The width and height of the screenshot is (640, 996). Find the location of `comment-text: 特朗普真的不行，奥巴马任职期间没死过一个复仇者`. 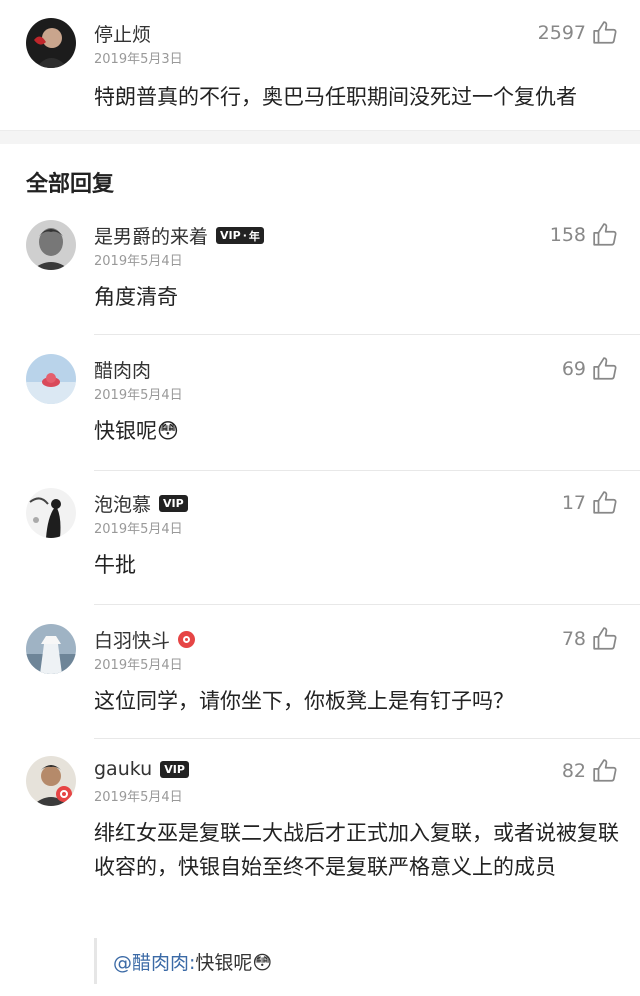

comment-text: 特朗普真的不行，奥巴马任职期间没死过一个复仇者 is located at coordinates (335, 97).